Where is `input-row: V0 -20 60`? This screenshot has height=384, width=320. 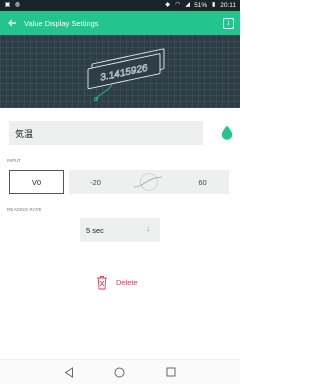
input-row: V0 -20 60 is located at coordinates (120, 182).